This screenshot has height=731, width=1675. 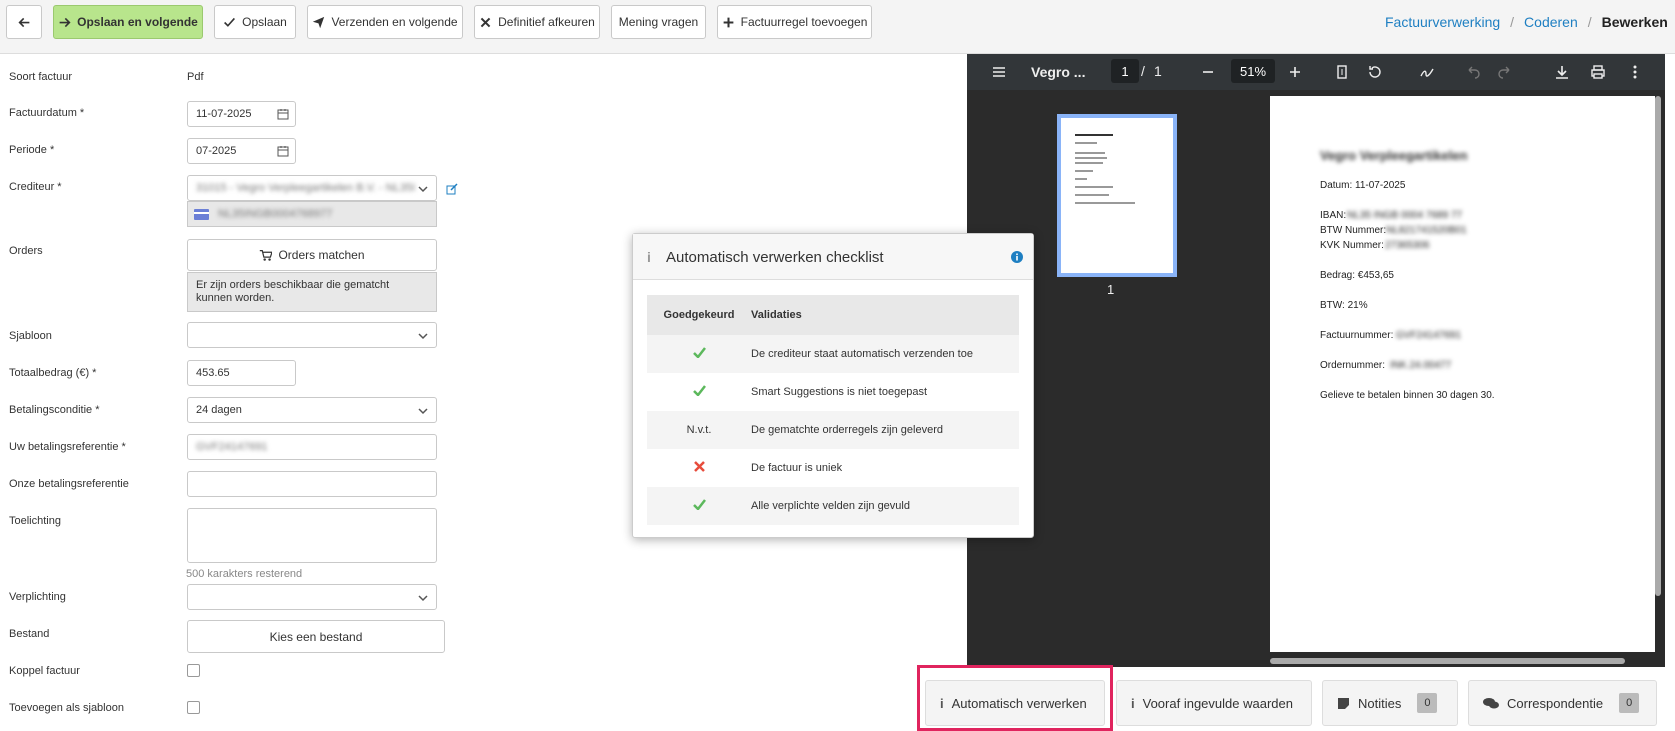 What do you see at coordinates (264, 22) in the screenshot?
I see `save-label: Opslaan` at bounding box center [264, 22].